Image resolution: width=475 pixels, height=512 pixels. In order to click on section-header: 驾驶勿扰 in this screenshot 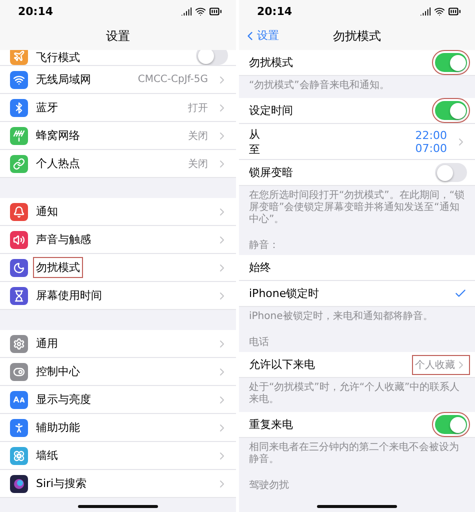, I will do `click(269, 485)`.